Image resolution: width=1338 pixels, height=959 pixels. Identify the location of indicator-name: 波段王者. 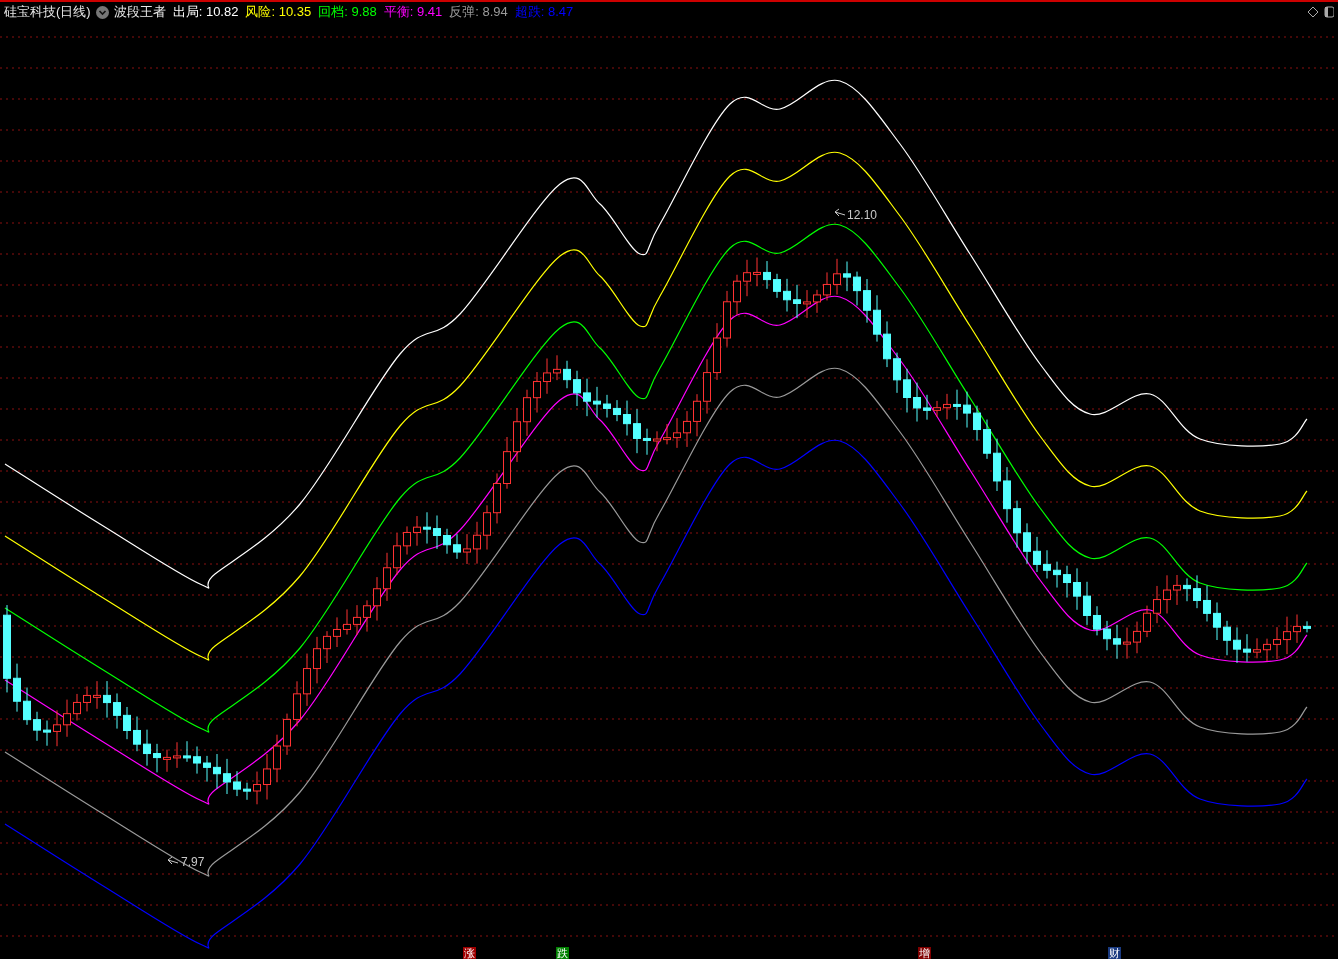
(139, 12).